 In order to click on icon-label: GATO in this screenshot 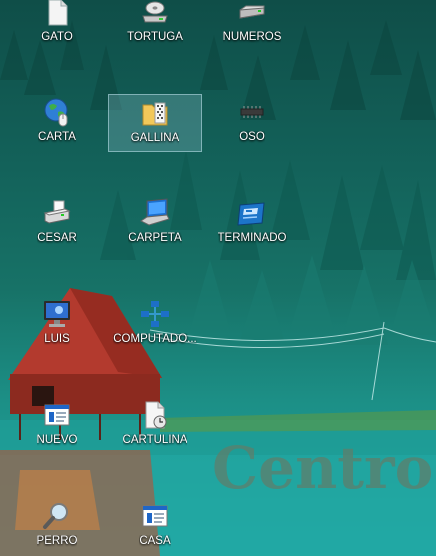, I will do `click(57, 37)`.